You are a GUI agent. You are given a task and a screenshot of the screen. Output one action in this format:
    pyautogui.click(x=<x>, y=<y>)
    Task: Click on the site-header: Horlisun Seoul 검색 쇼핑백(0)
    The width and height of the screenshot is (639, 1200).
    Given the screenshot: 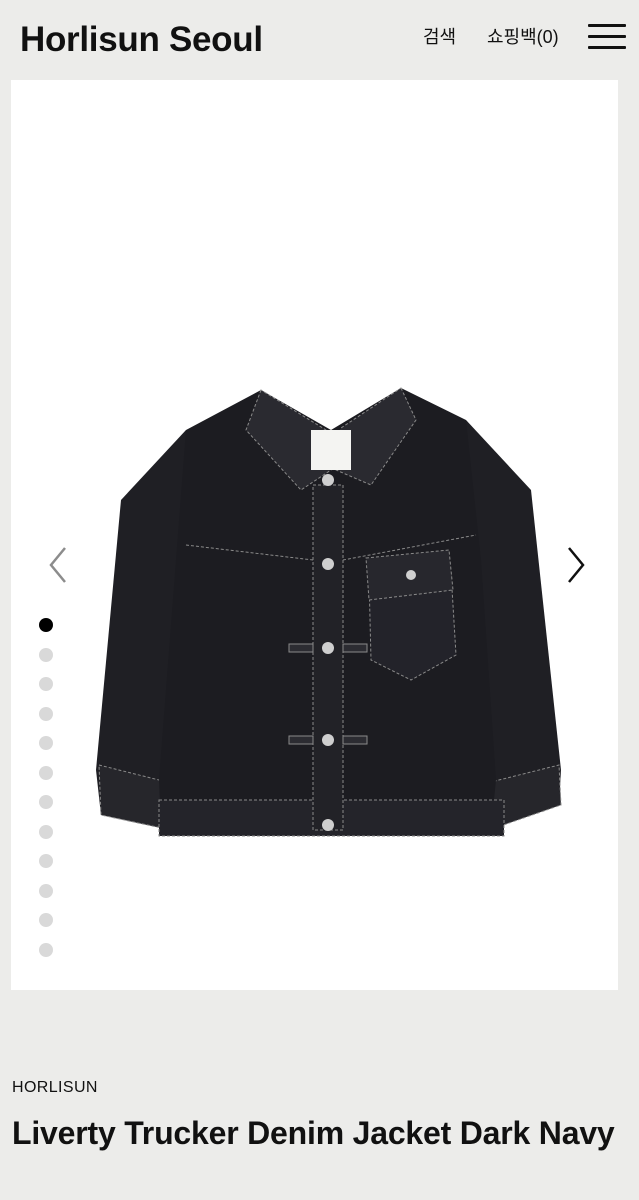 What is the action you would take?
    pyautogui.click(x=319, y=40)
    